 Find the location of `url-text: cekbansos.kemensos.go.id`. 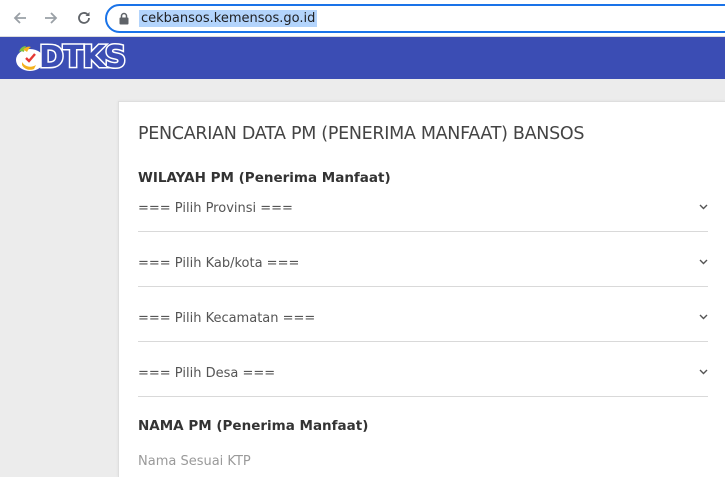

url-text: cekbansos.kemensos.go.id is located at coordinates (228, 18).